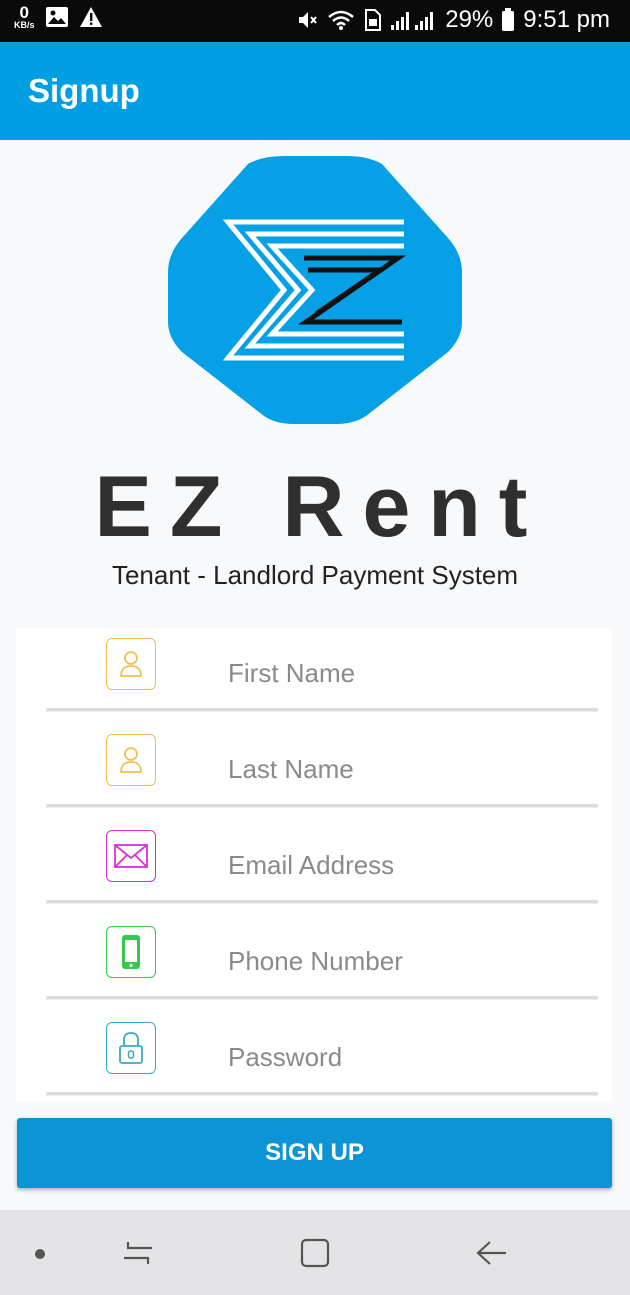 The image size is (630, 1295). Describe the element at coordinates (90, 17) in the screenshot. I see `warning-icon` at that location.